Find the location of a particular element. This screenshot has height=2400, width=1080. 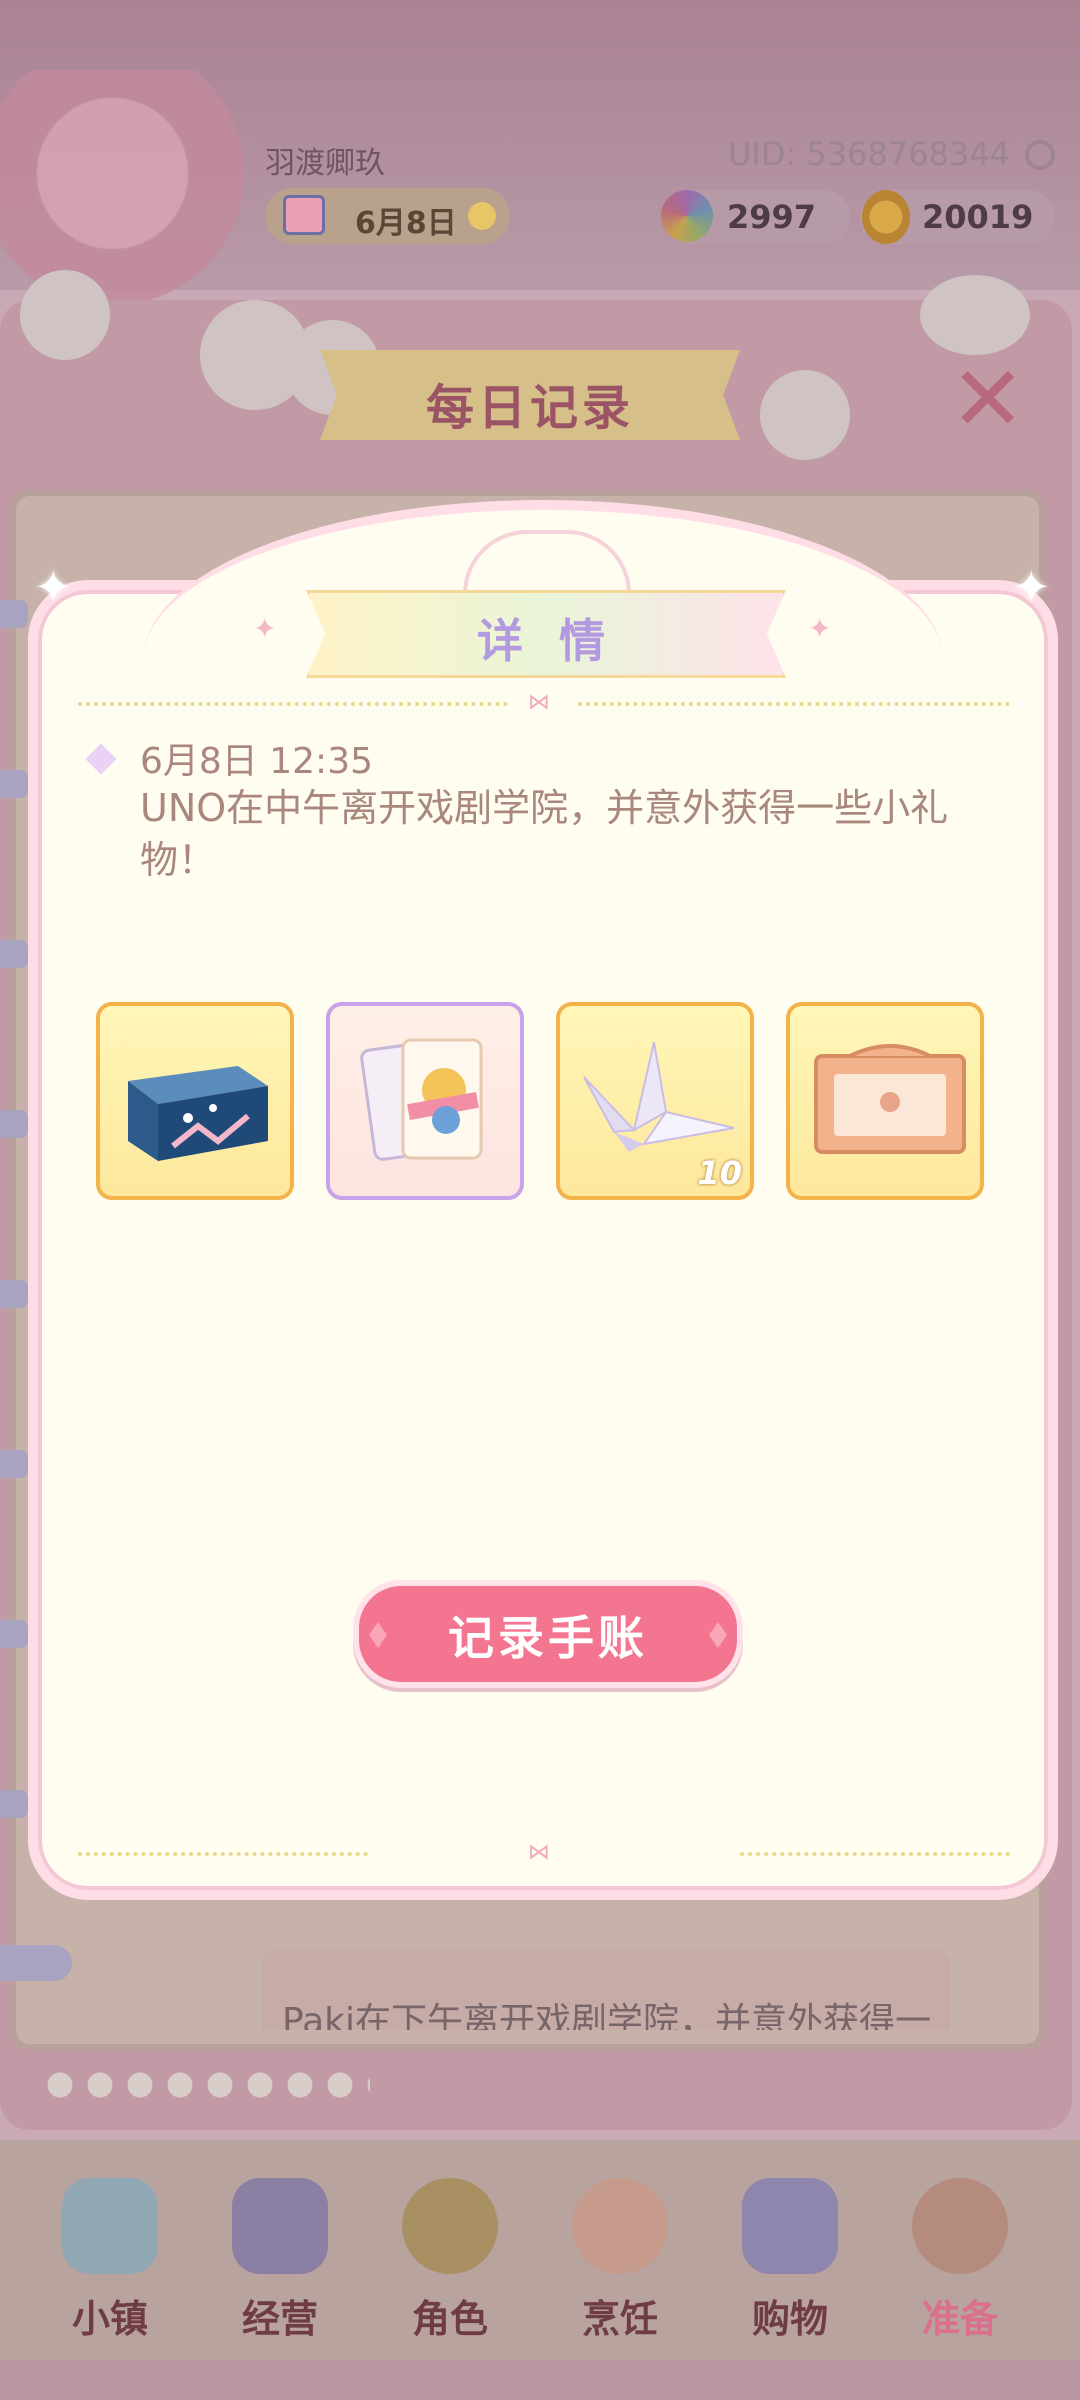

entry-text: UNO在中午离开戏剧学院，并意外获得一些小礼物！ is located at coordinates (544, 834).